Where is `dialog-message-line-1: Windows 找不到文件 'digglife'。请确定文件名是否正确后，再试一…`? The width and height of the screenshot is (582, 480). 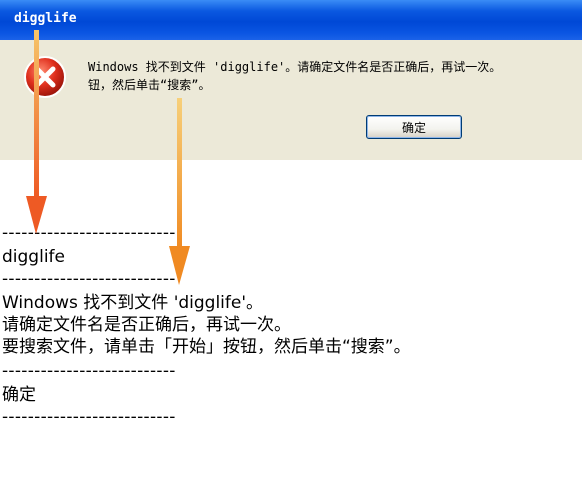
dialog-message-line-1: Windows 找不到文件 'digglife'。请确定文件名是否正确后，再试一… is located at coordinates (295, 67).